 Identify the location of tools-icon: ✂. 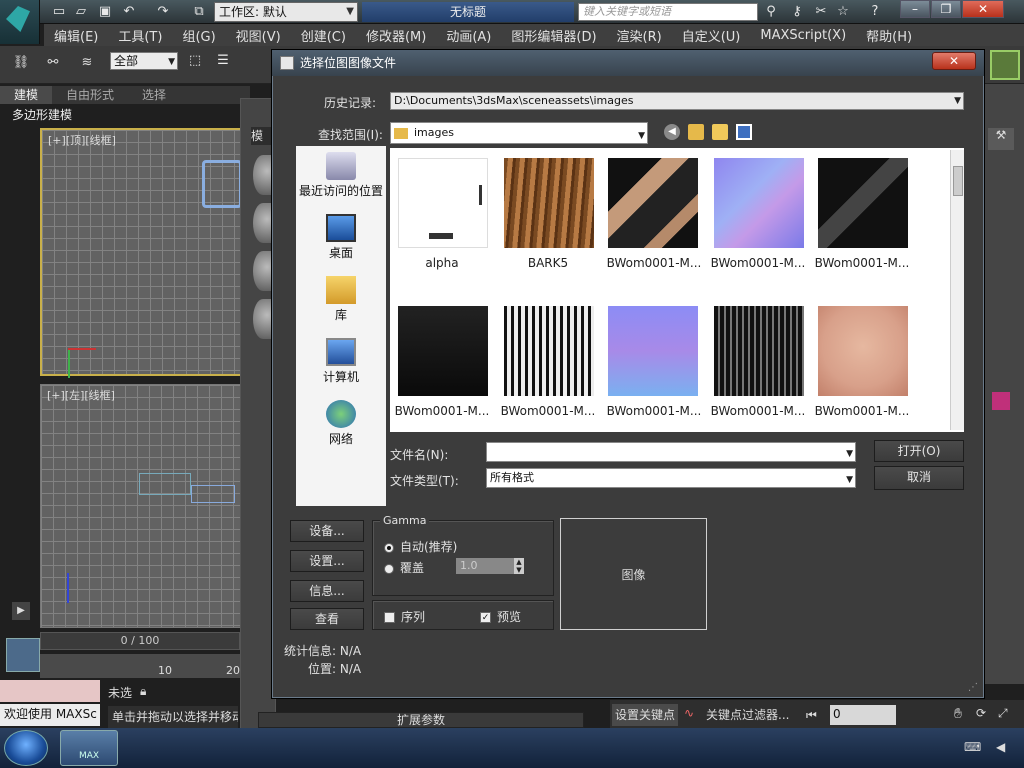
(821, 12).